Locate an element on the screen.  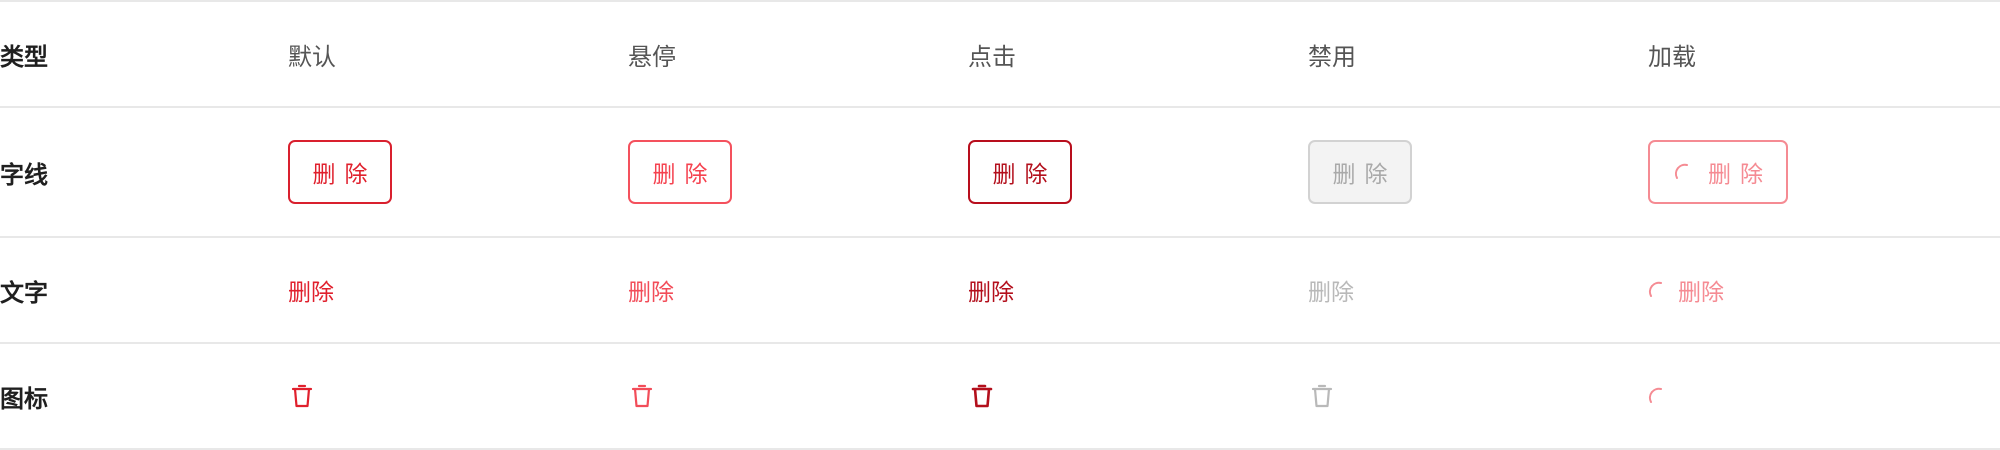
delete-text-button-hover: 删除 is located at coordinates (651, 290).